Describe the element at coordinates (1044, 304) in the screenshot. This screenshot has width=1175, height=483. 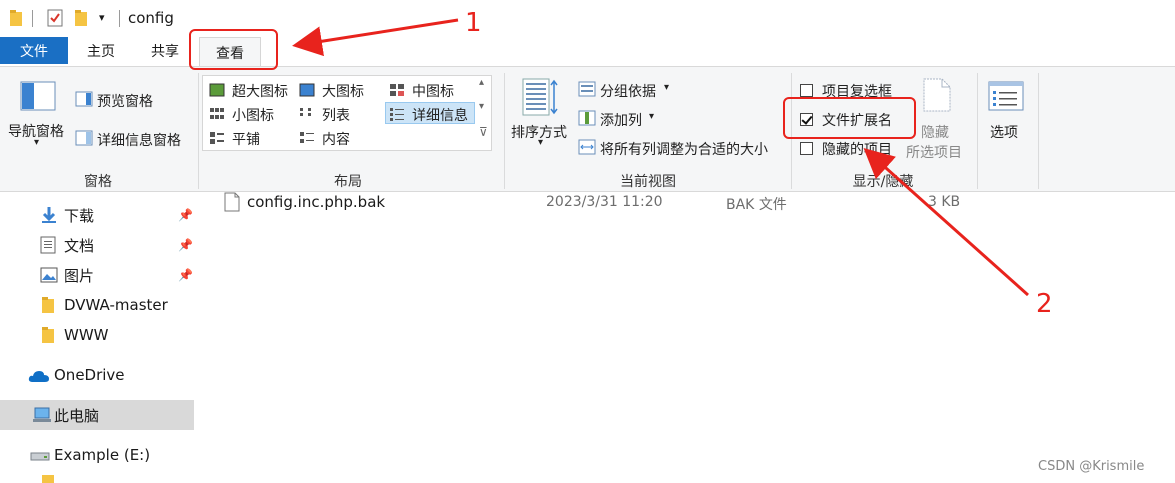
I see `annotation-number-2: 2` at that location.